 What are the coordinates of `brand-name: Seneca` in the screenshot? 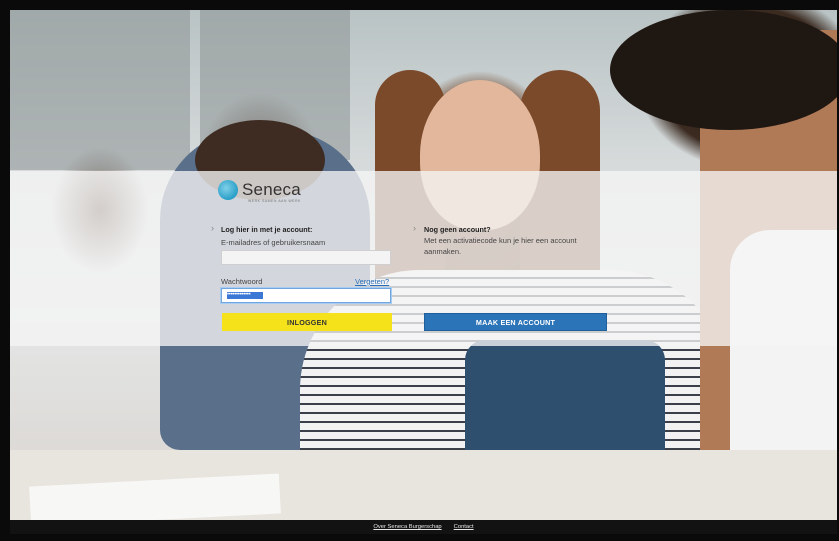 It's located at (271, 189).